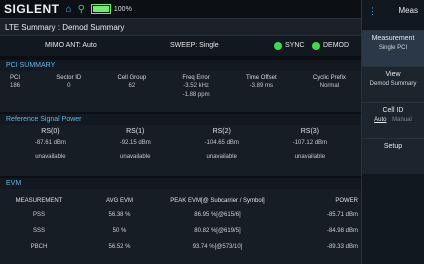 This screenshot has height=264, width=424. Describe the element at coordinates (181, 9) in the screenshot. I see `status-bar: SIGLENT ⌂ ⚲ 100%` at that location.